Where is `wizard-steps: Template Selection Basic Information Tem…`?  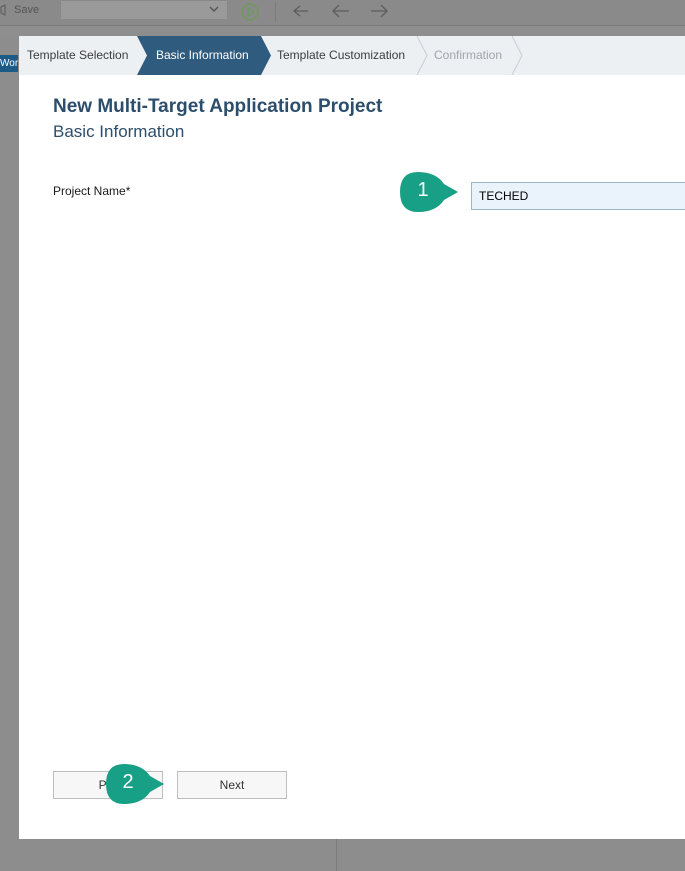
wizard-steps: Template Selection Basic Information Tem… is located at coordinates (352, 55).